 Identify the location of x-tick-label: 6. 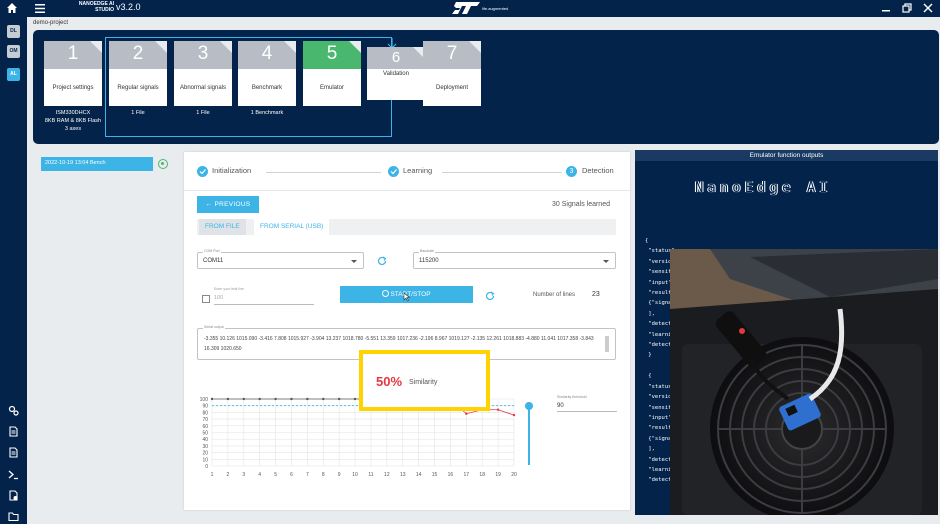
(291, 475).